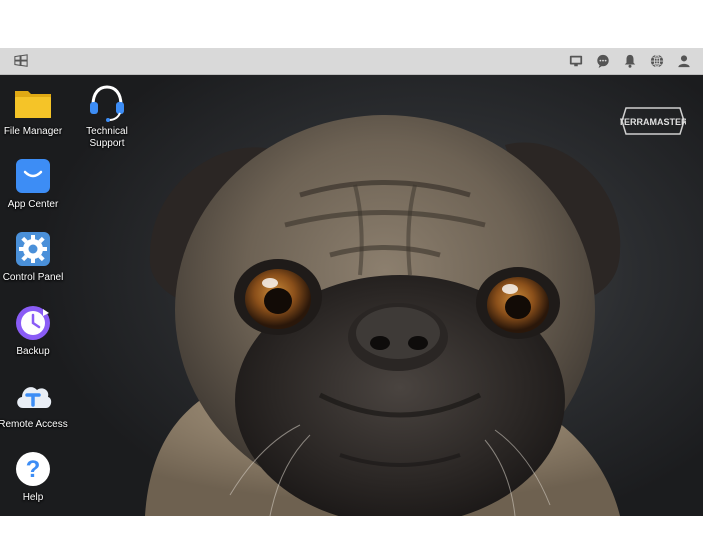 This screenshot has height=550, width=703. Describe the element at coordinates (684, 61) in the screenshot. I see `user-icon` at that location.